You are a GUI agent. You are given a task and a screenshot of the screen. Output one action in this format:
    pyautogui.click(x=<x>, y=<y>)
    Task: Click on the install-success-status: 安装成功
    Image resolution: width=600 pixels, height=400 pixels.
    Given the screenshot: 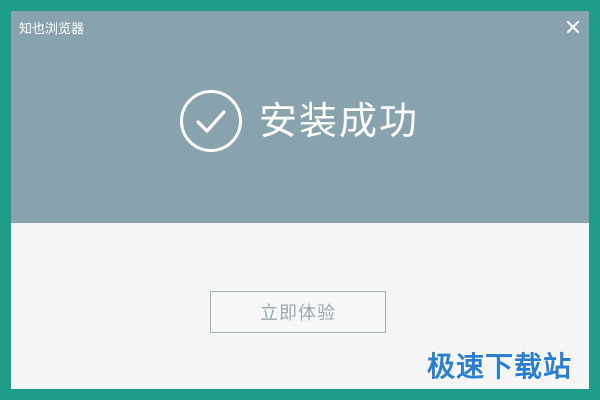 What is the action you would take?
    pyautogui.click(x=299, y=121)
    